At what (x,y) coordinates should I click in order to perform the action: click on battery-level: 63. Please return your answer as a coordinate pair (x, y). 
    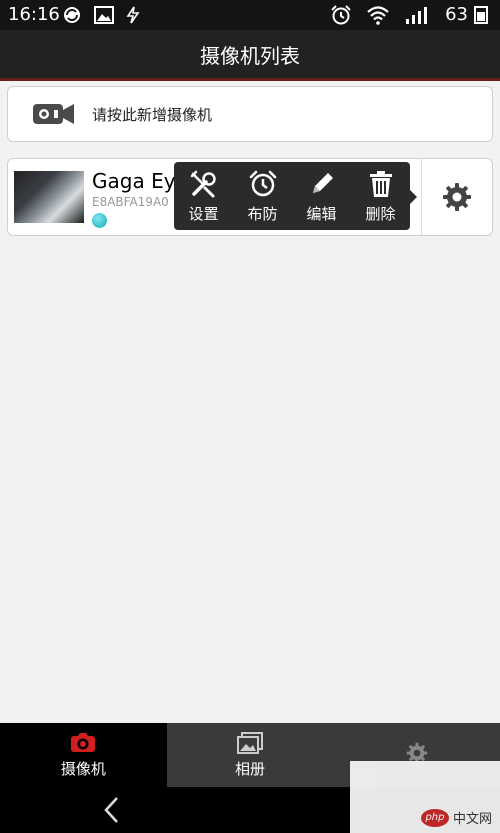
    Looking at the image, I should click on (456, 14).